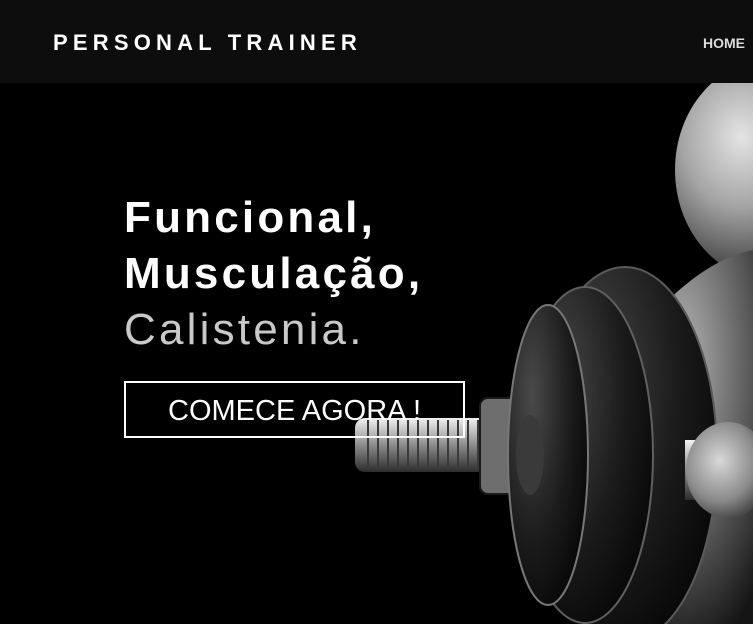 The image size is (753, 624). What do you see at coordinates (250, 217) in the screenshot?
I see `headline-line-1: Funcional,` at bounding box center [250, 217].